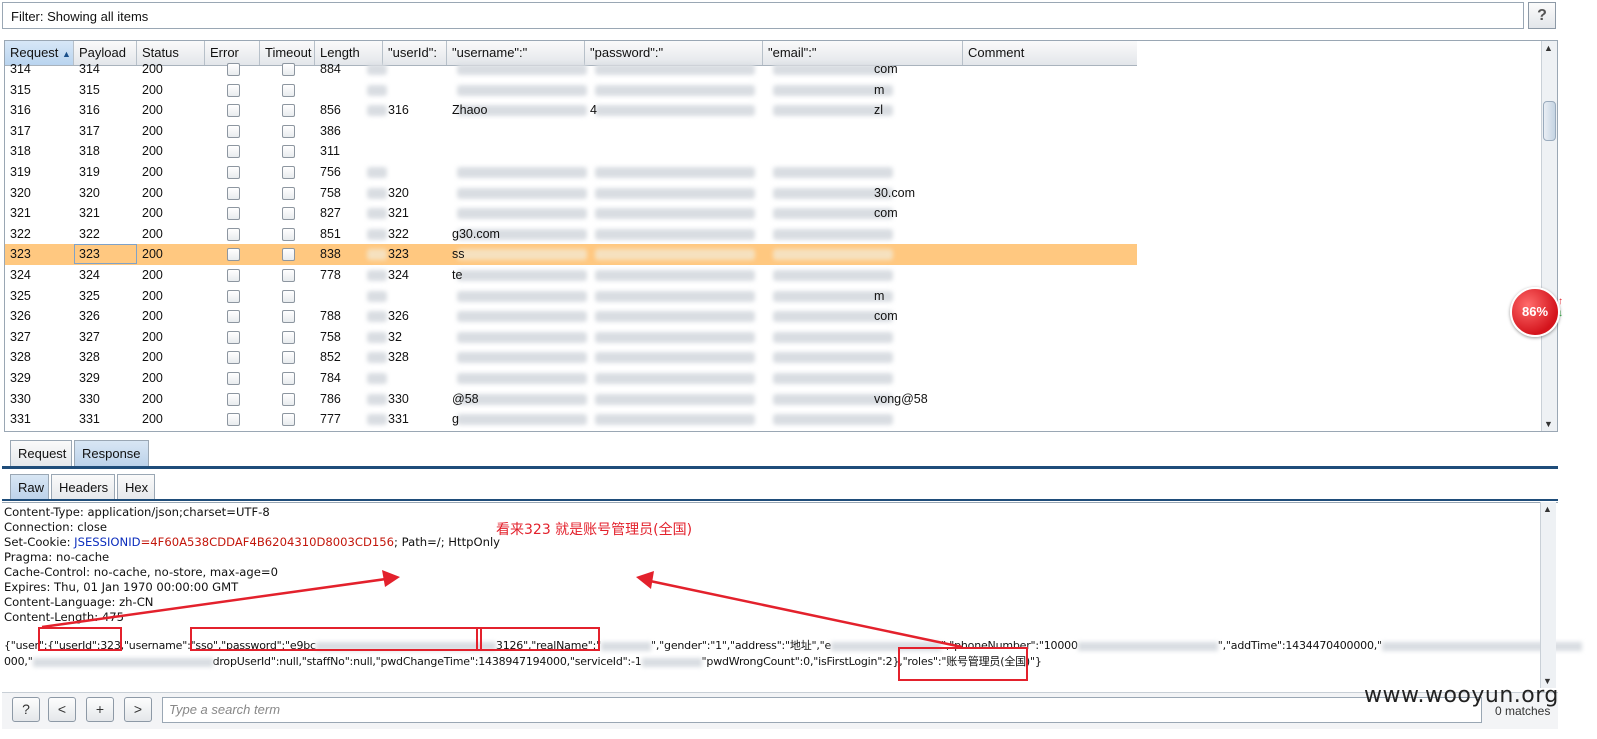 The width and height of the screenshot is (1597, 739). What do you see at coordinates (1535, 312) in the screenshot?
I see `progress-badge: 86%` at bounding box center [1535, 312].